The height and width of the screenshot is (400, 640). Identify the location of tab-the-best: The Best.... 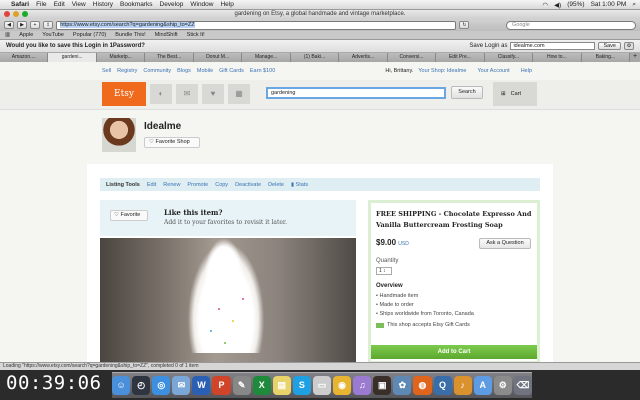
(169, 57).